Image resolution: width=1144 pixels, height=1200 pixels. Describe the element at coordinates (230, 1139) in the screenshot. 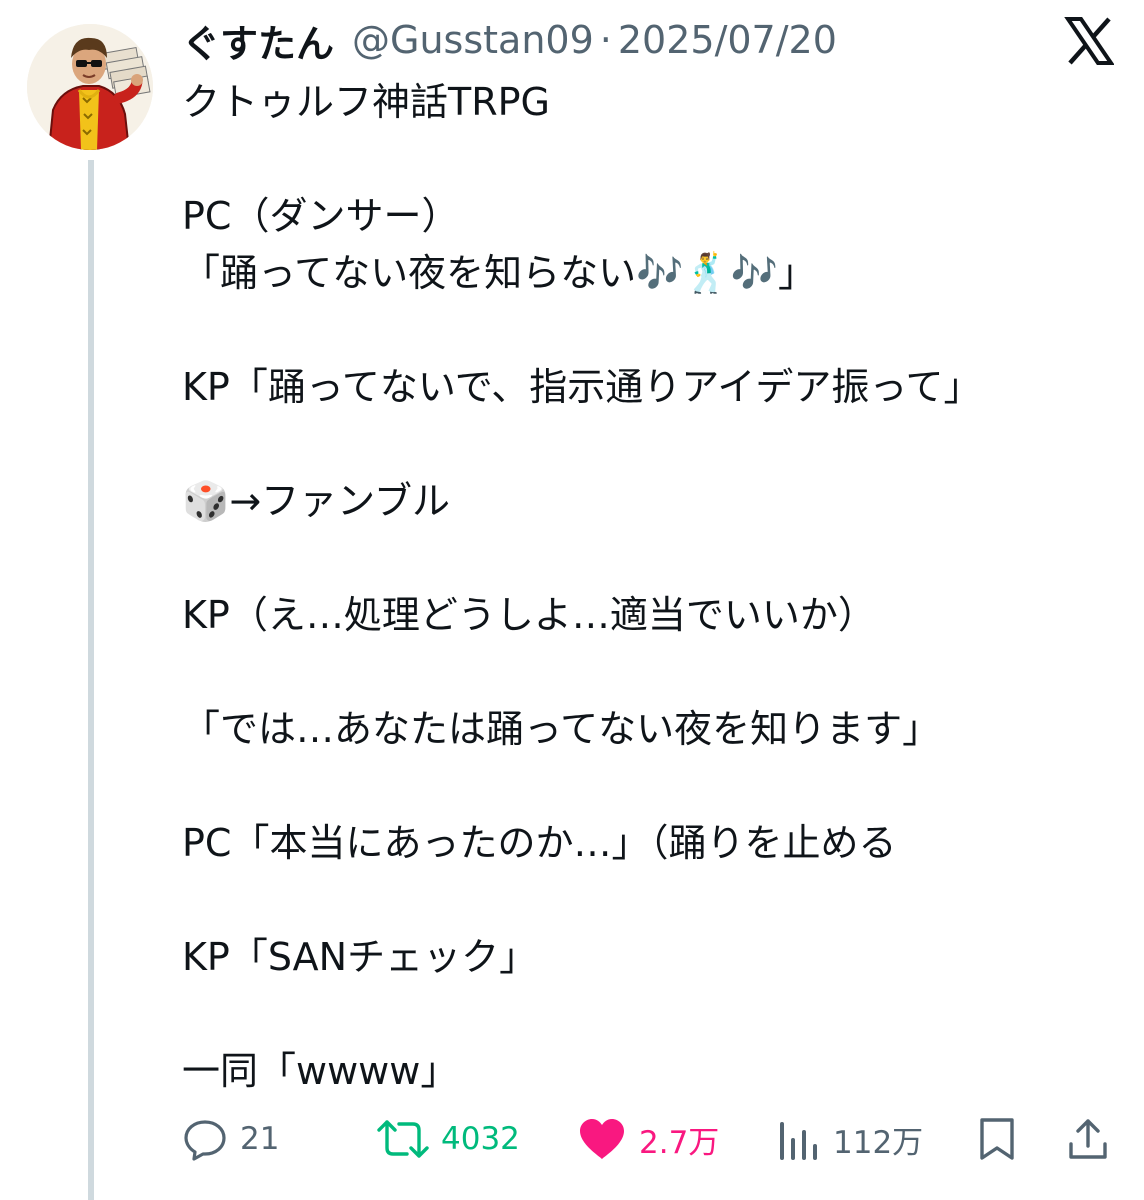

I see `reply-button: 21` at that location.